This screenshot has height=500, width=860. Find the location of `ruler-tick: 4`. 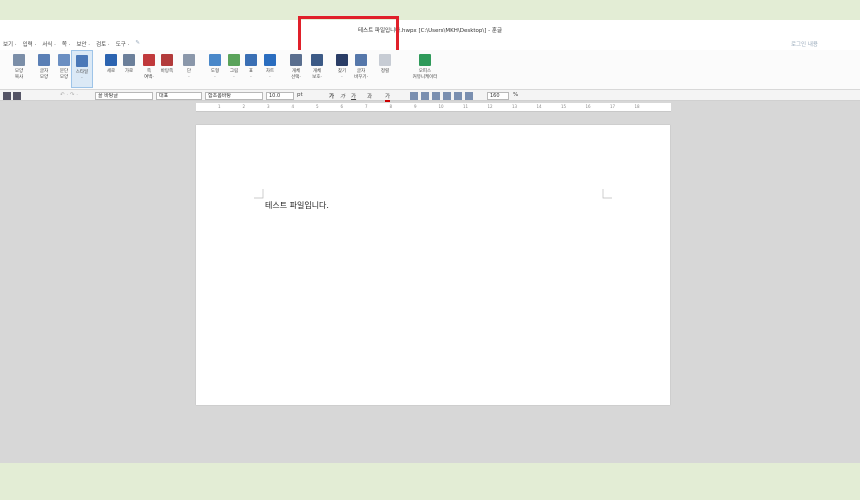

ruler-tick: 4 is located at coordinates (293, 106).